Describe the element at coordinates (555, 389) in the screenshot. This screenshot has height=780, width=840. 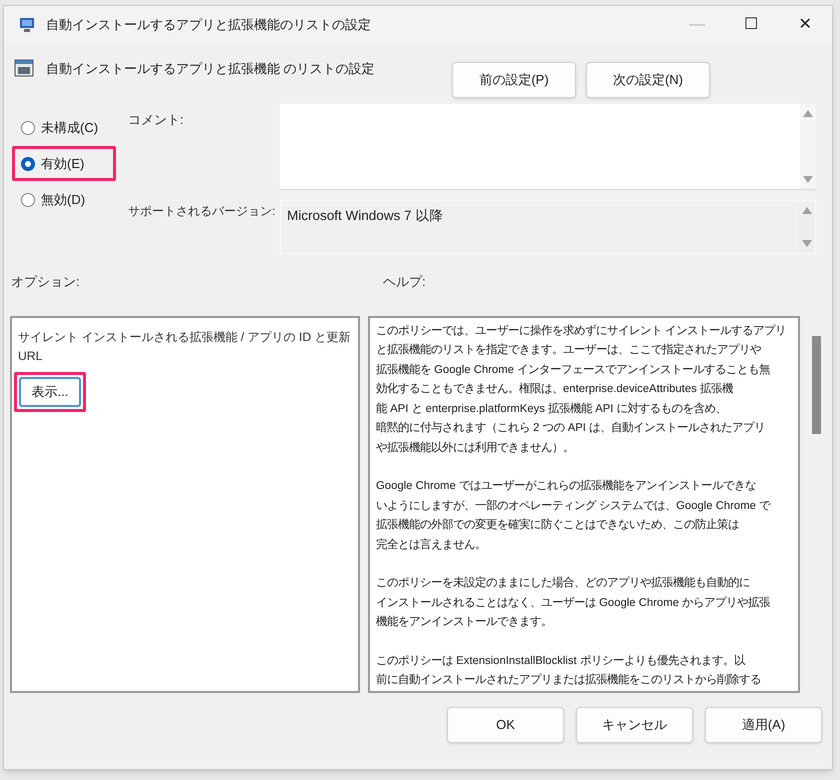
I see `help-text-line: 効化することもできません。権限は、enterprise.deviceAttributes 拡張機` at that location.